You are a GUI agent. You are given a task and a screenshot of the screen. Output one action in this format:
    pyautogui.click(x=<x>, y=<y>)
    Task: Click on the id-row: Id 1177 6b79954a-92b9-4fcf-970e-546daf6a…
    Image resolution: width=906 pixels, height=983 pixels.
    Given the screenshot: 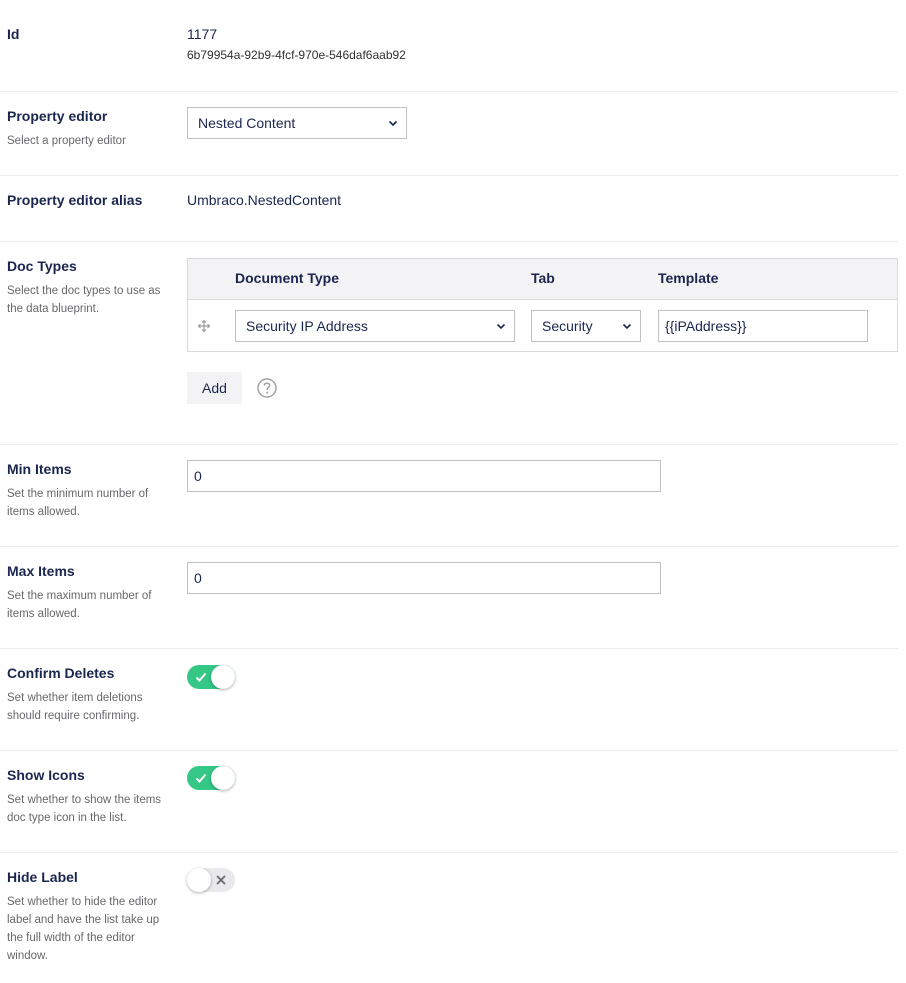 What is the action you would take?
    pyautogui.click(x=449, y=59)
    